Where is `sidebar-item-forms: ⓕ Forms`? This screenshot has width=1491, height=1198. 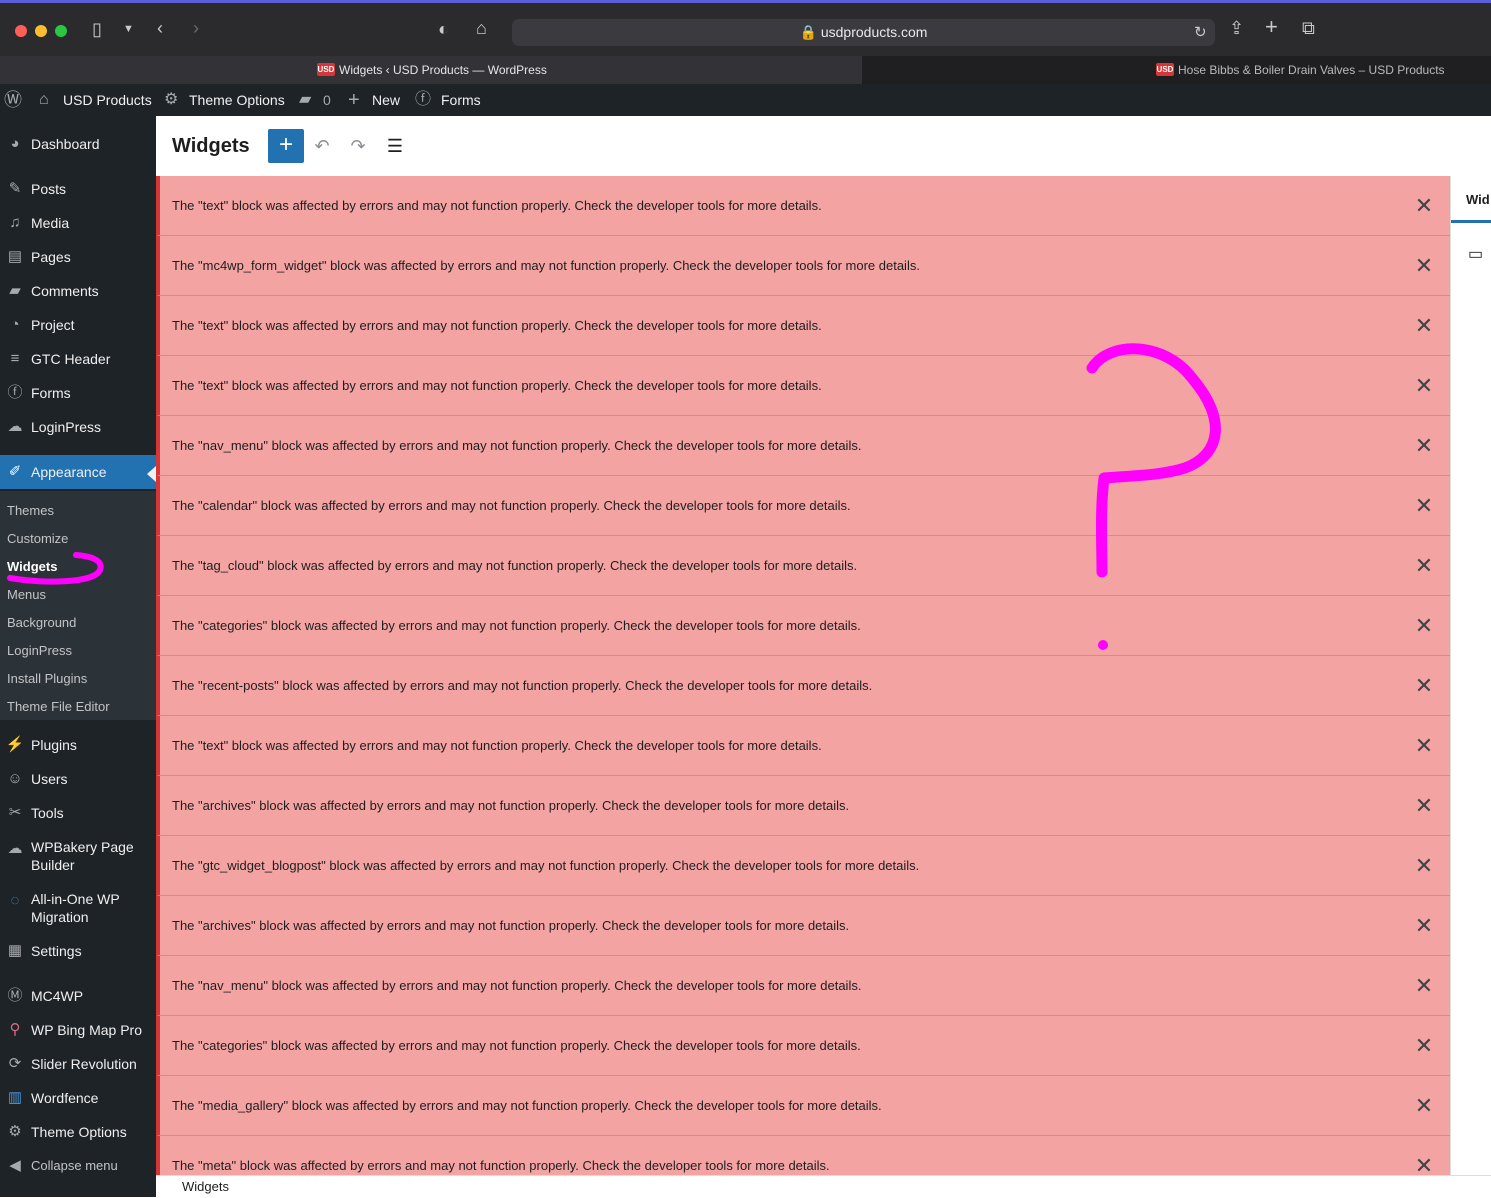
sidebar-item-forms: ⓕ Forms is located at coordinates (78, 393).